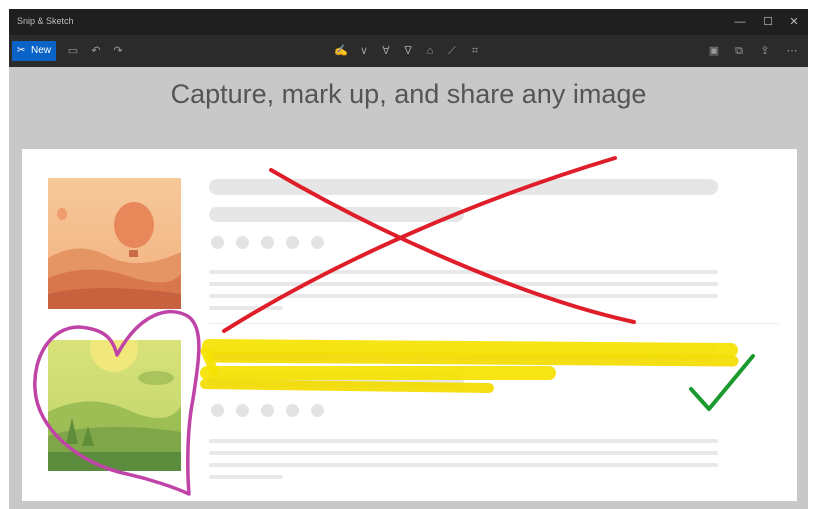 This screenshot has width=817, height=509. Describe the element at coordinates (452, 246) in the screenshot. I see `red-cross-stroke` at that location.